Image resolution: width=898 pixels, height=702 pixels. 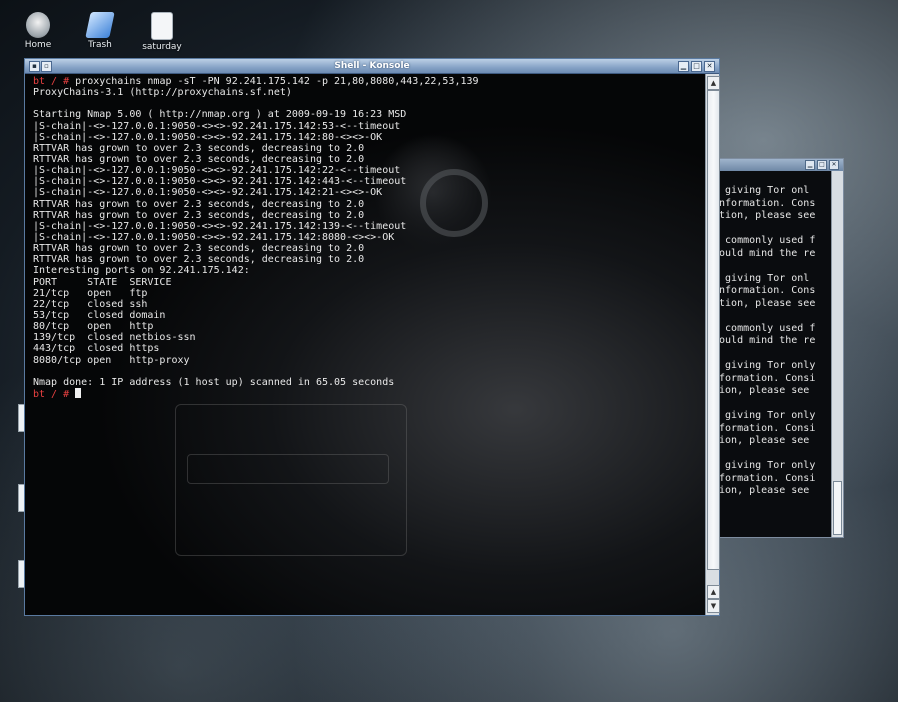 What do you see at coordinates (369, 282) in the screenshot?
I see `terminal-line: PORT STATE SERVICE` at bounding box center [369, 282].